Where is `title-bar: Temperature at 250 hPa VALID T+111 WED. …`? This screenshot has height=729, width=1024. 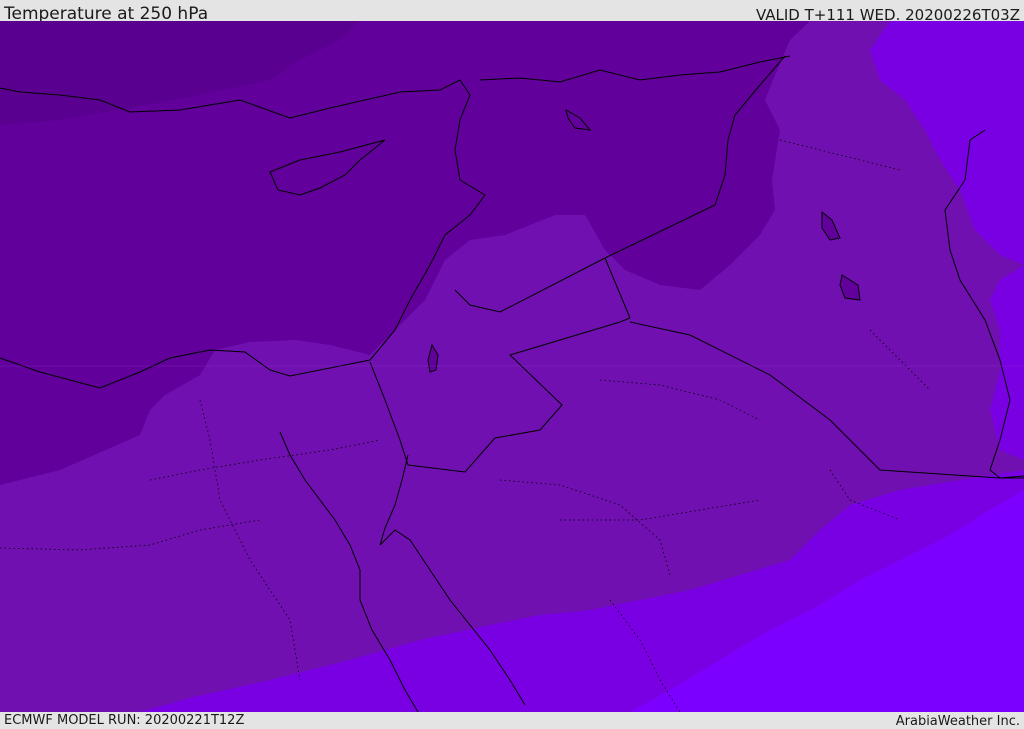
title-bar: Temperature at 250 hPa VALID T+111 WED. … is located at coordinates (512, 12).